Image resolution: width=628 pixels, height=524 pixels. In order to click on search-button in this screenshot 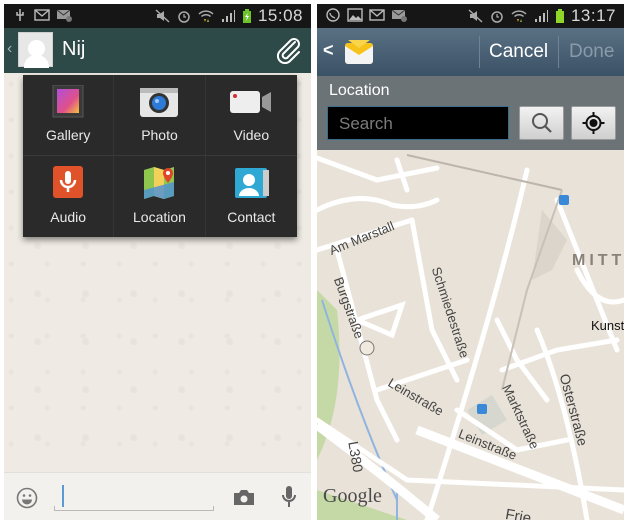, I will do `click(541, 123)`.